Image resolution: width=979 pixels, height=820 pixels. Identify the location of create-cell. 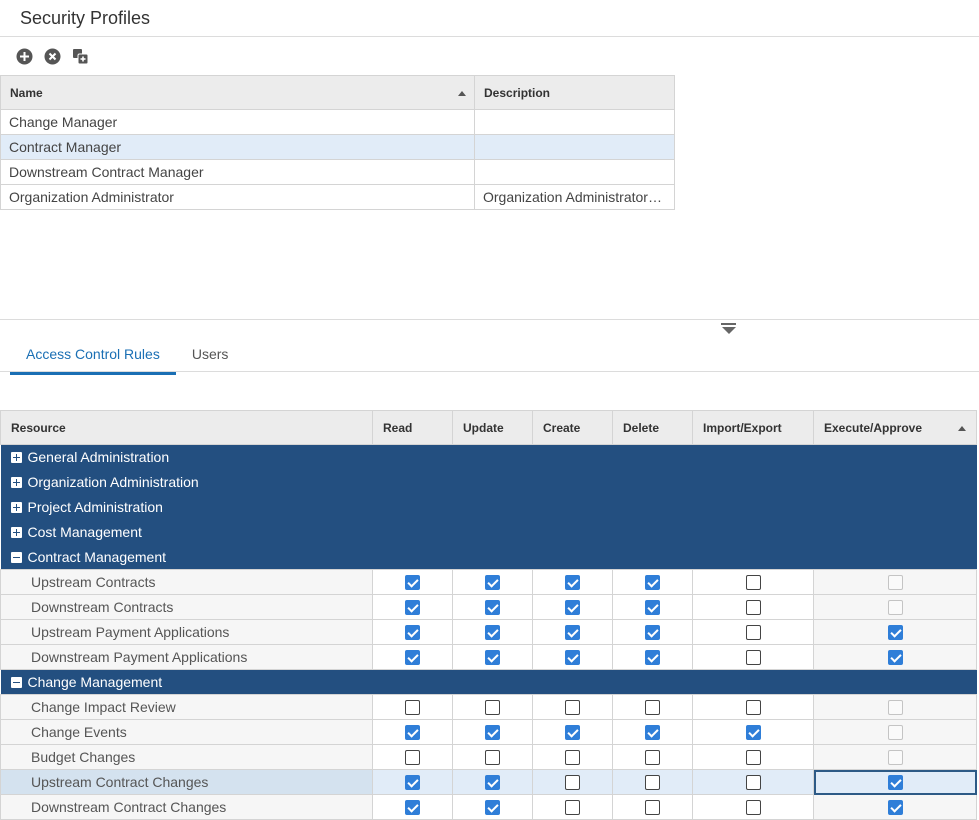
(572, 807).